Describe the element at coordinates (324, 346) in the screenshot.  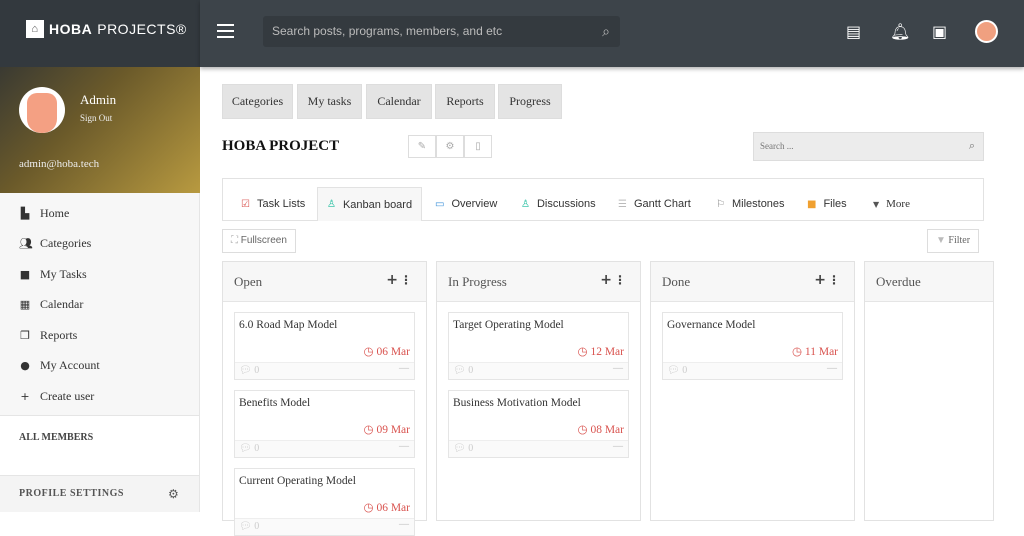
I see `task-card: 6.0 Road Map Model ◷ 06 Mar 💬︎ 0 —` at that location.